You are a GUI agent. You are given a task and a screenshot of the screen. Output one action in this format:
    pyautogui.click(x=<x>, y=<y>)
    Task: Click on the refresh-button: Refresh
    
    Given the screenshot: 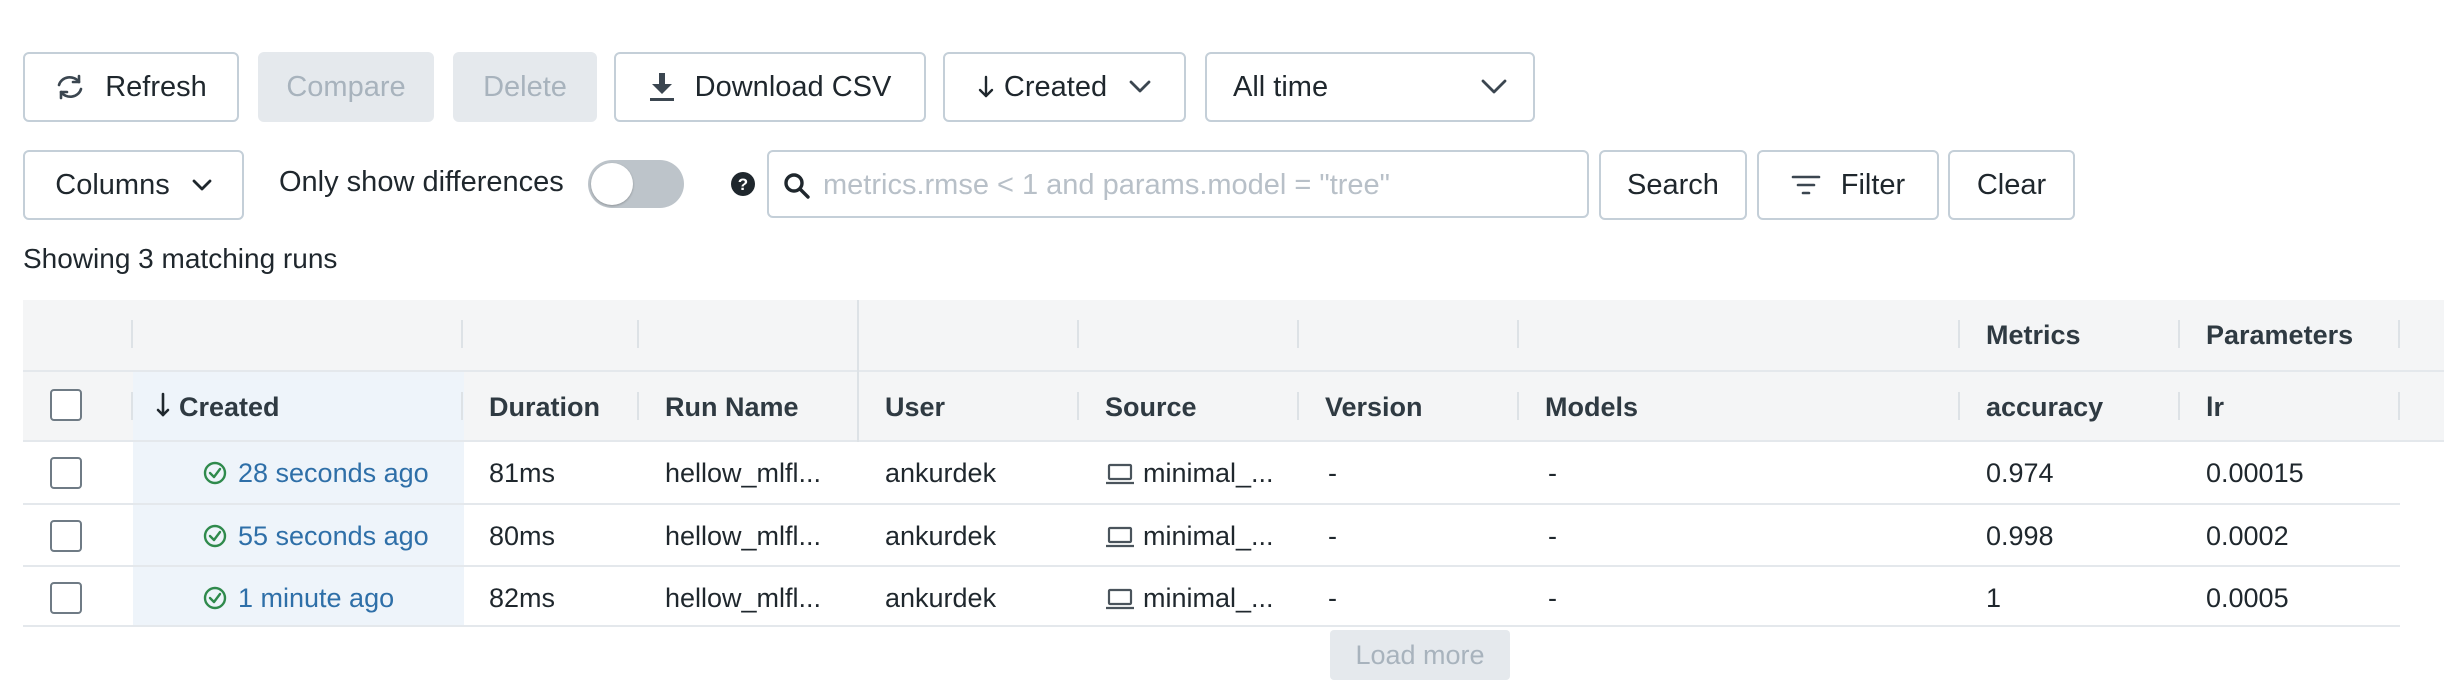 What is the action you would take?
    pyautogui.click(x=131, y=87)
    